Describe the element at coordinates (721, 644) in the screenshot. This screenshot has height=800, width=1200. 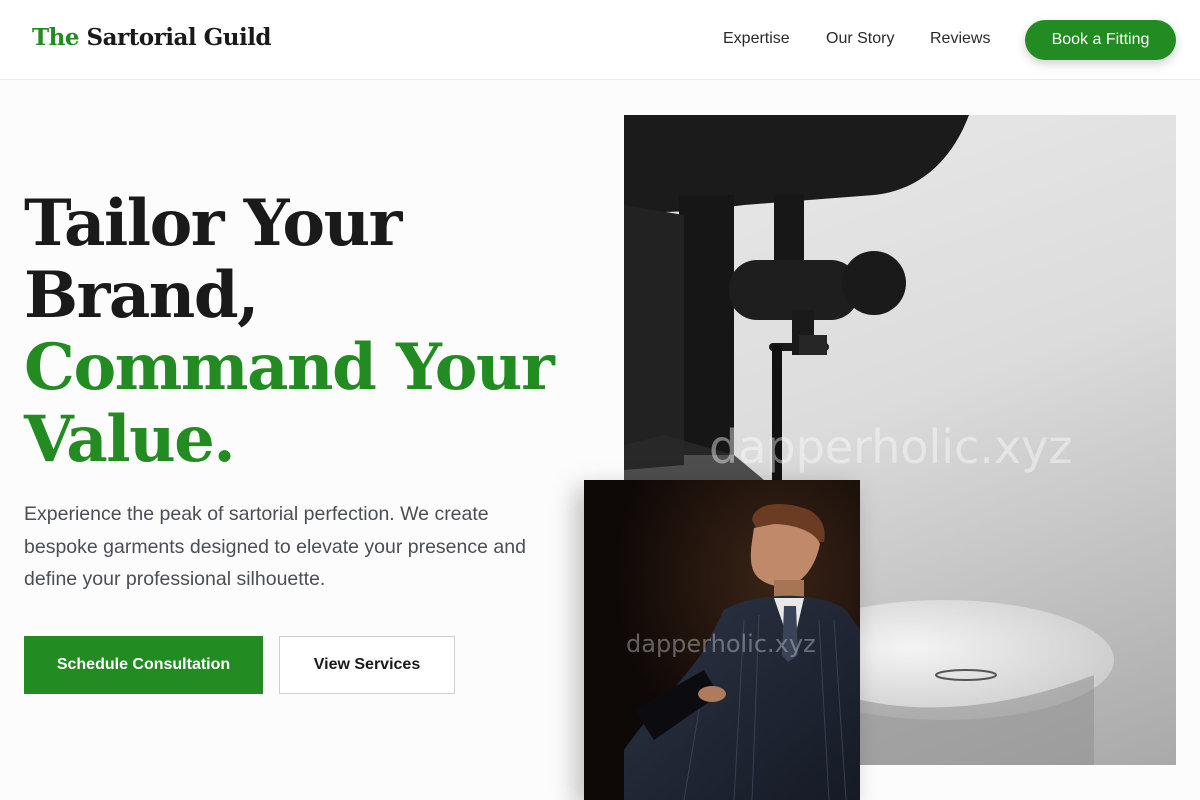
I see `portrait-watermark: dapperholic.xyz` at that location.